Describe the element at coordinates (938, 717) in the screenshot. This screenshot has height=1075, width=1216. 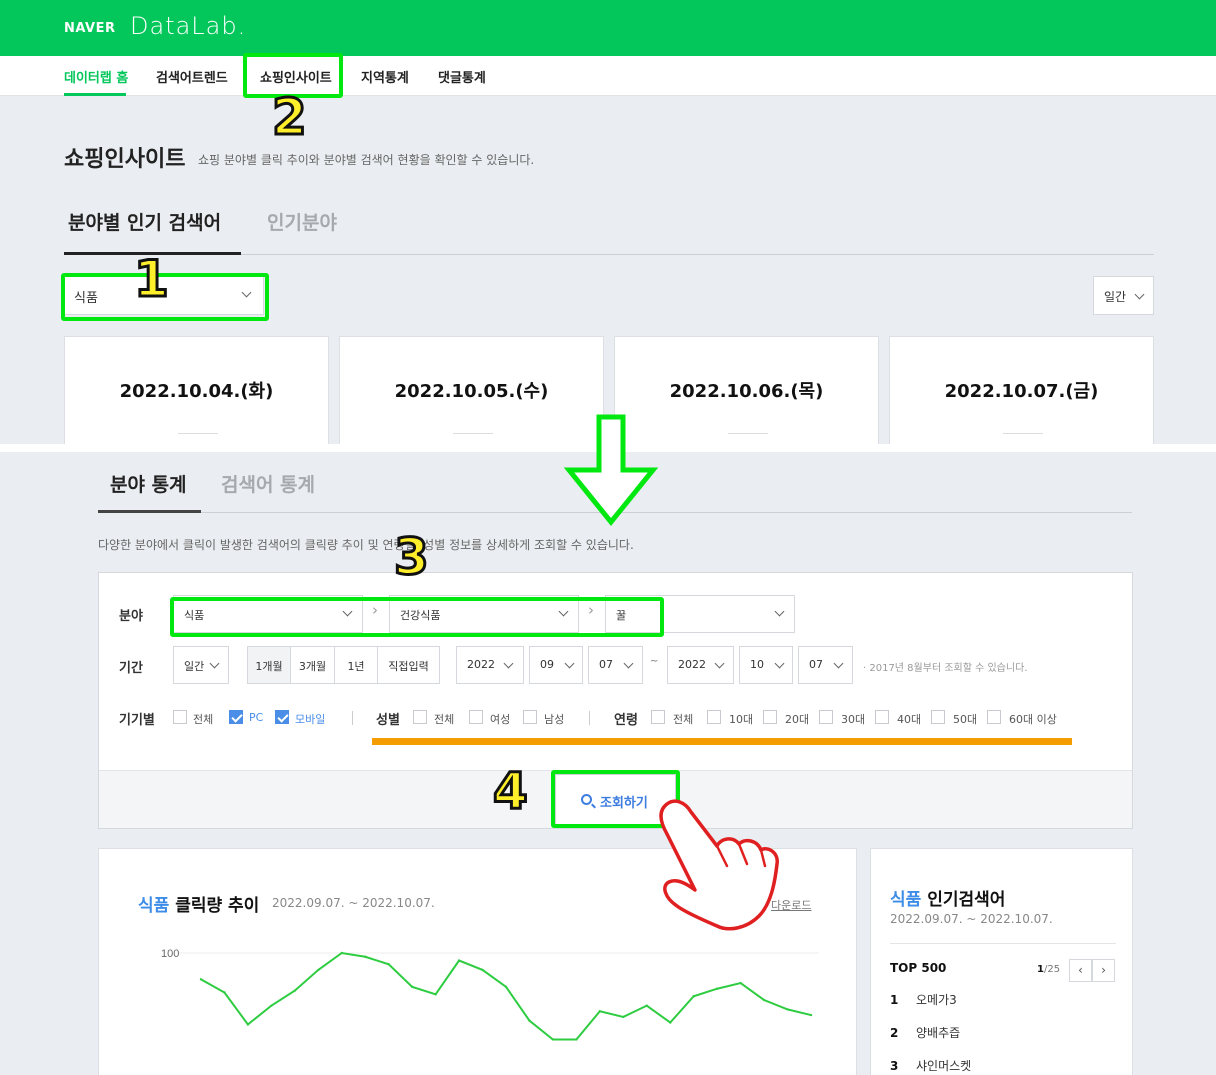
I see `age-50s-checkbox` at that location.